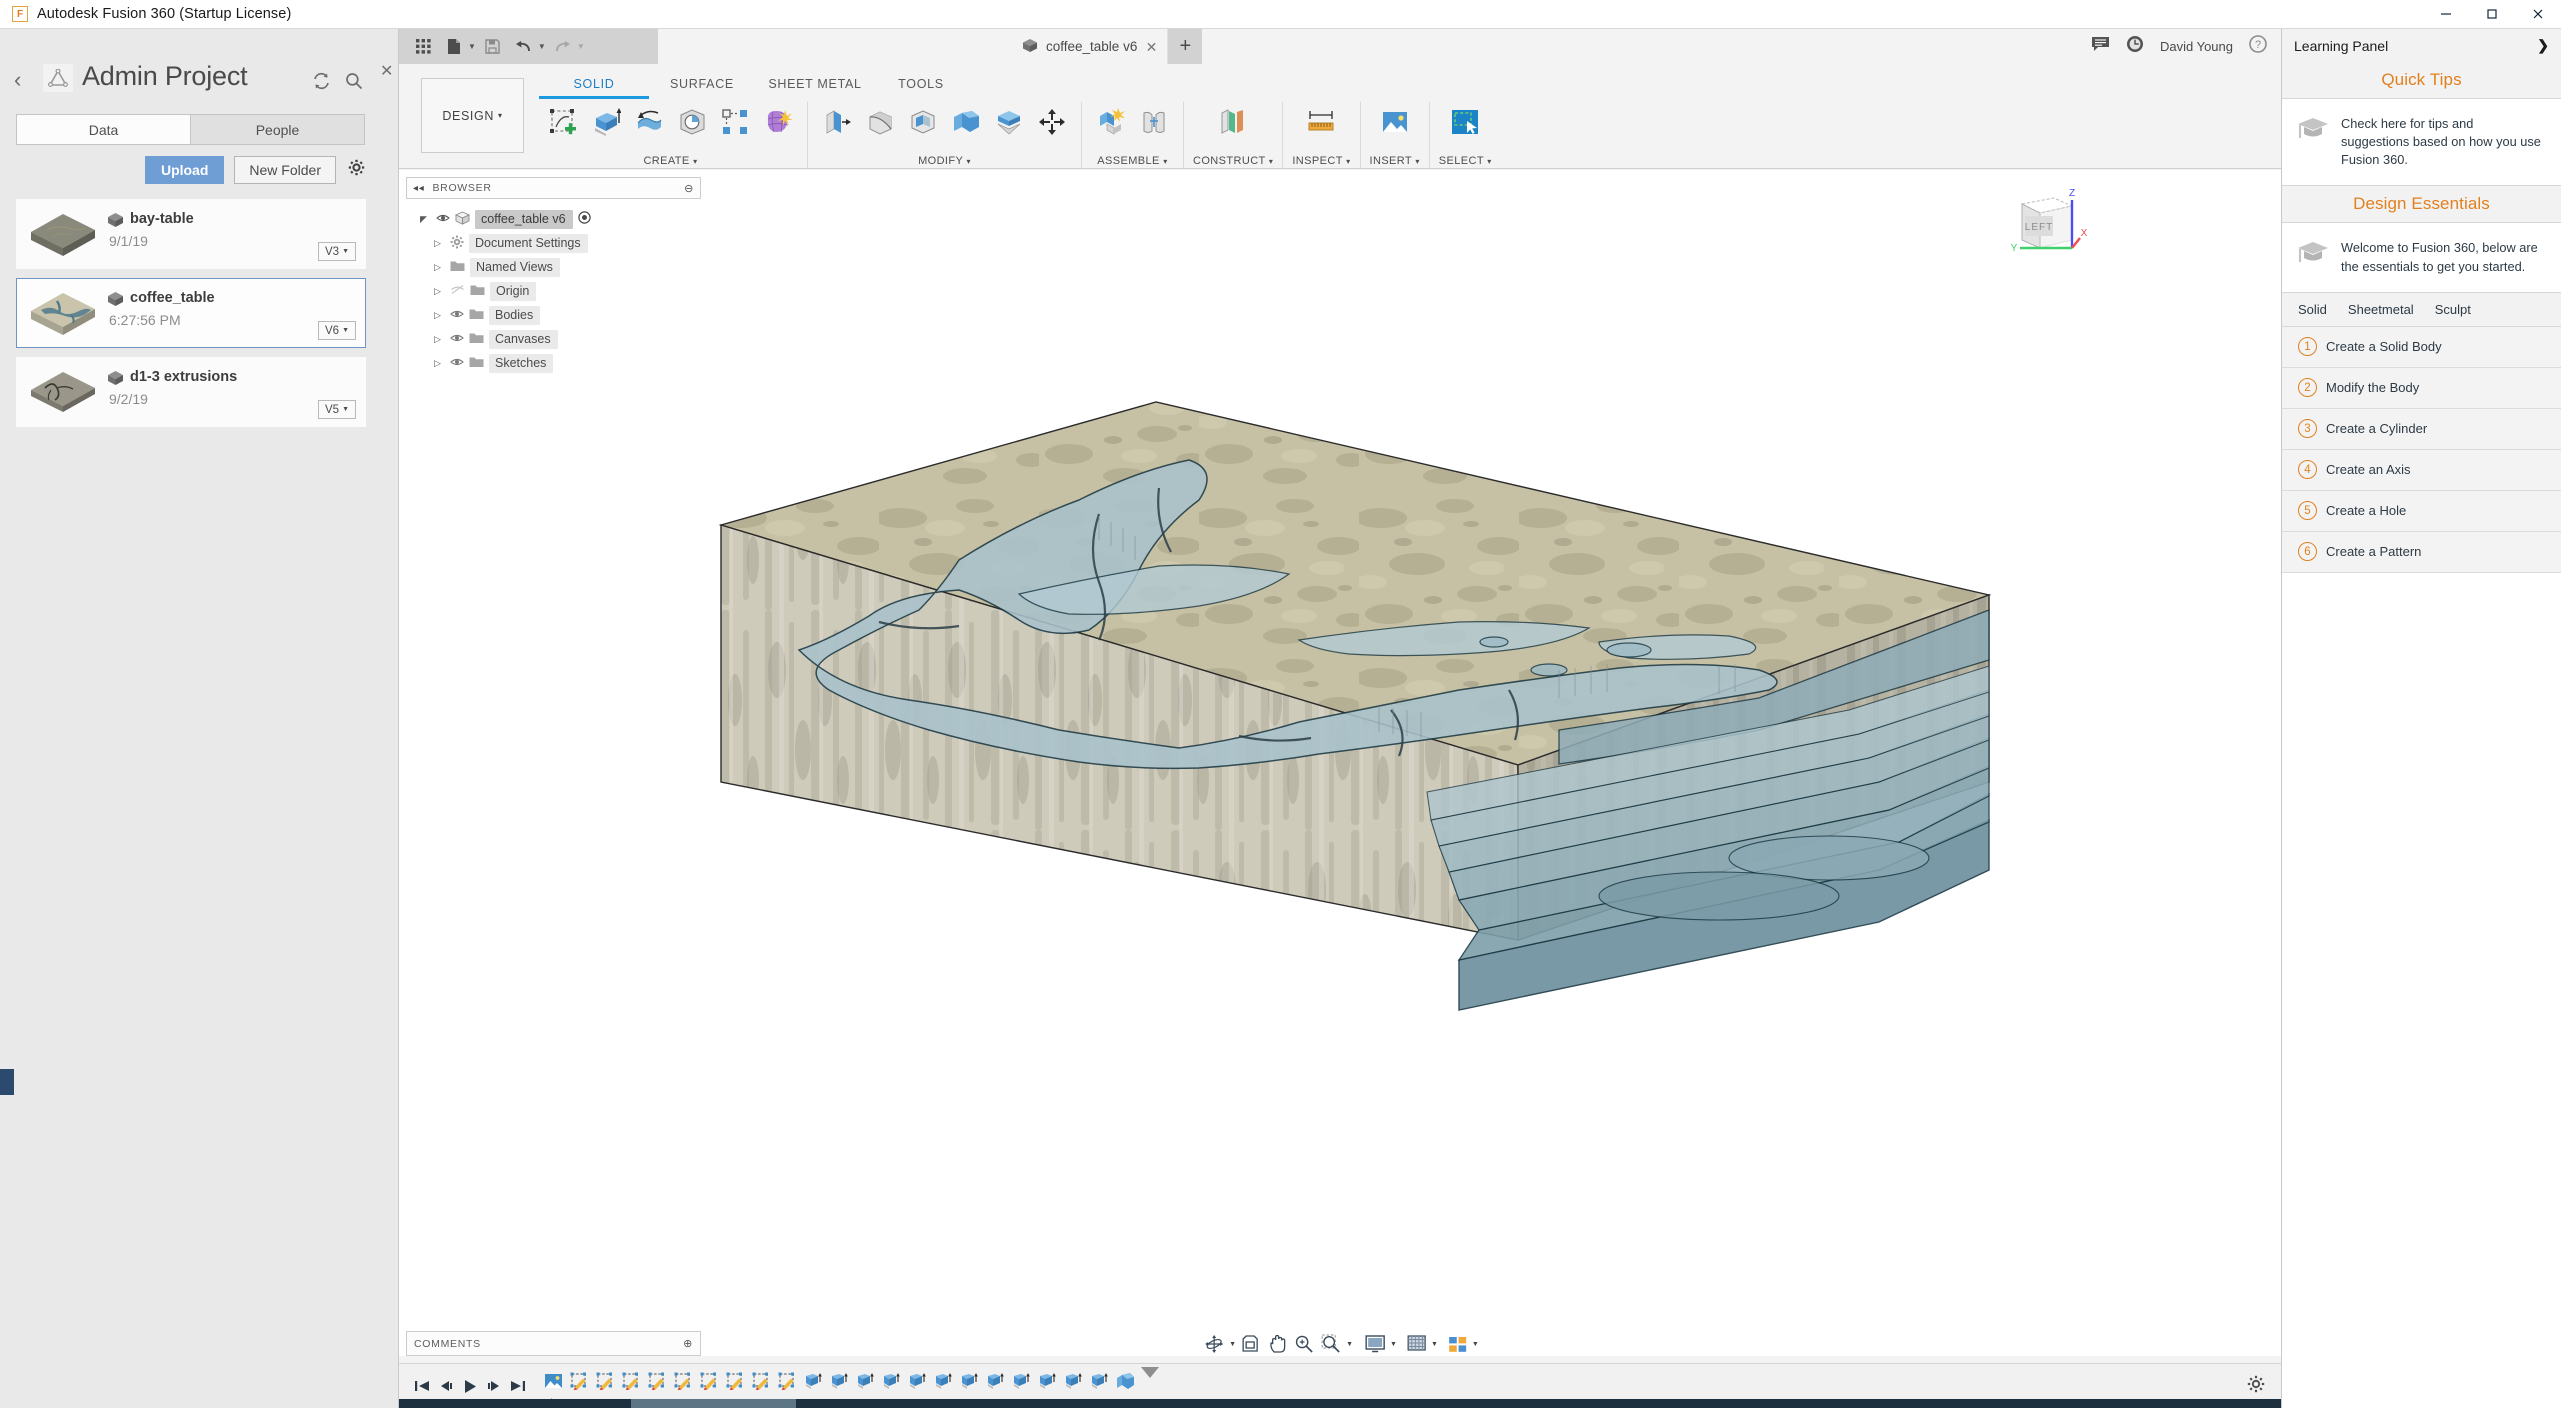 Image resolution: width=2561 pixels, height=1408 pixels. I want to click on tab-surface: SURFACE, so click(702, 86).